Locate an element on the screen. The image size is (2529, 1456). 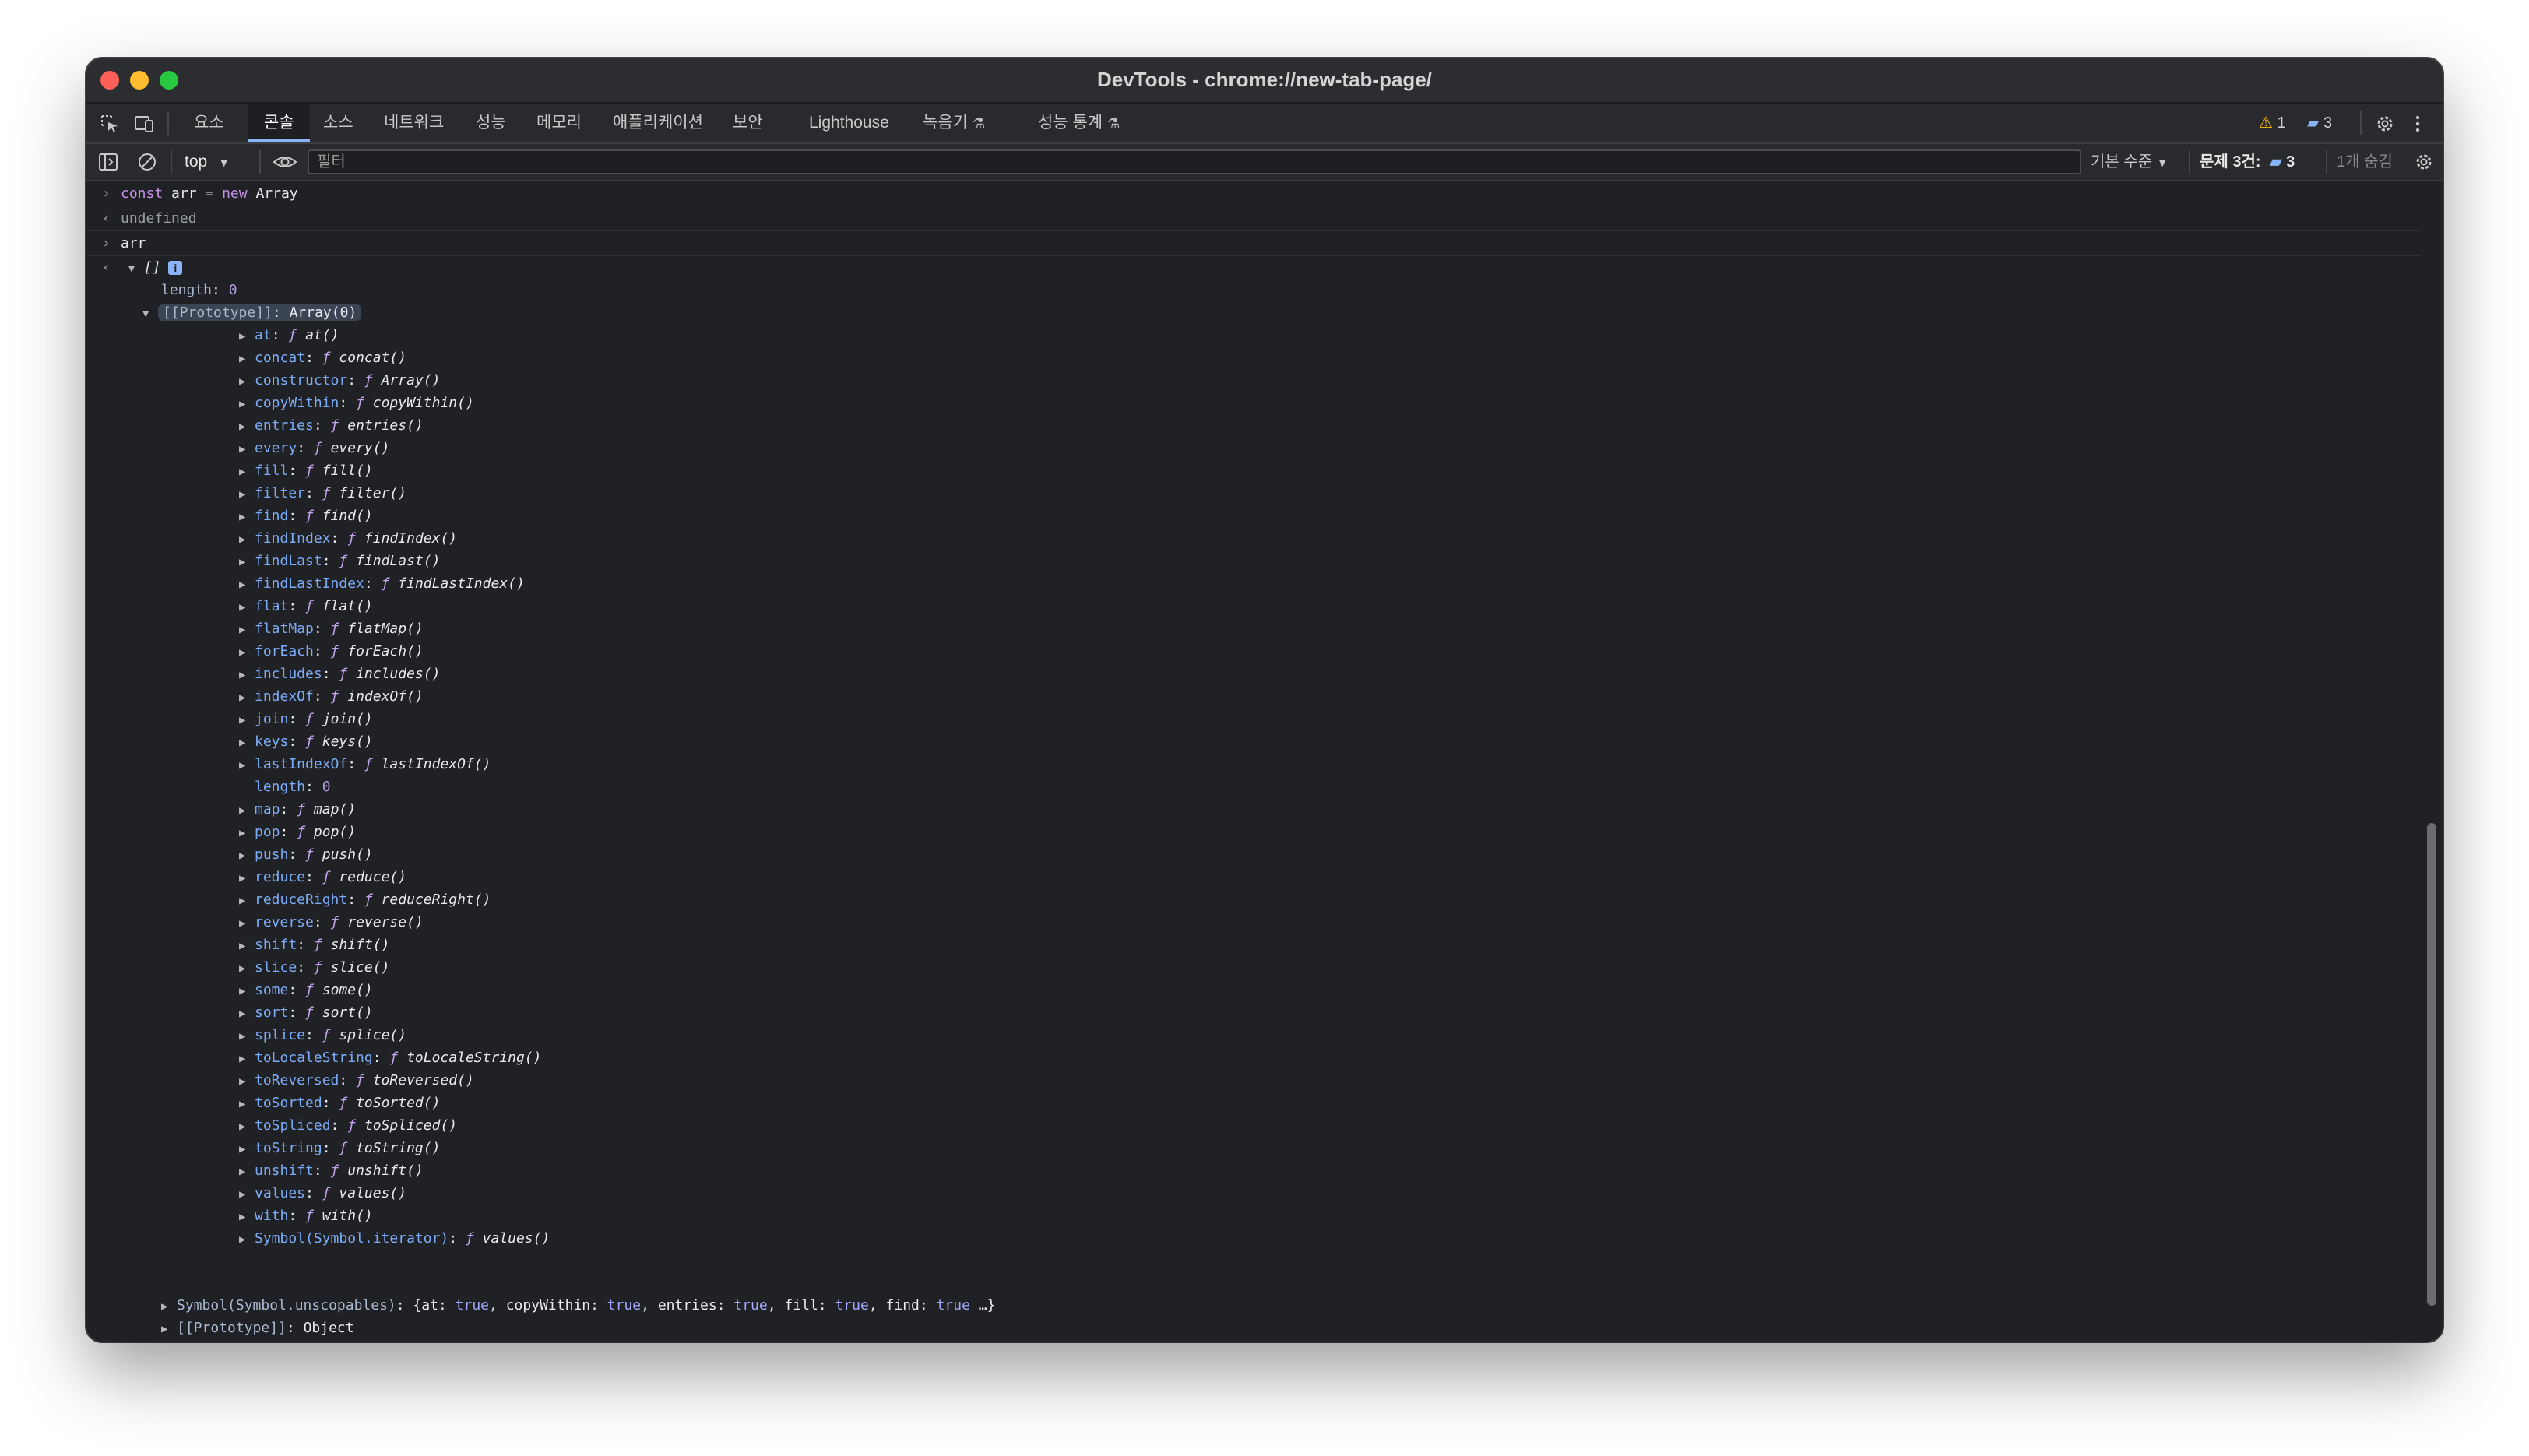
prototype-method-row: ▶ flat: ƒ flat() is located at coordinates (306, 606).